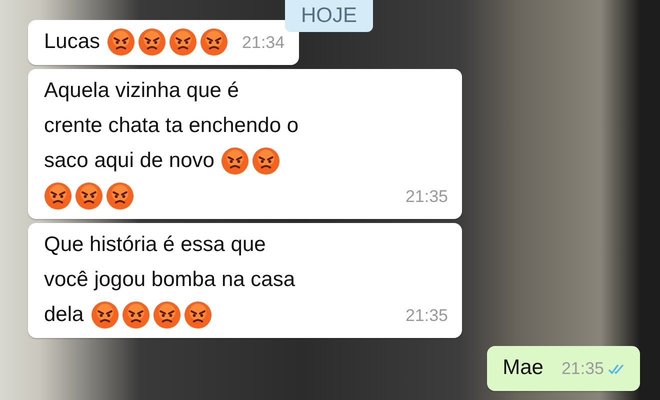  Describe the element at coordinates (523, 368) in the screenshot. I see `message-text: Mae` at that location.